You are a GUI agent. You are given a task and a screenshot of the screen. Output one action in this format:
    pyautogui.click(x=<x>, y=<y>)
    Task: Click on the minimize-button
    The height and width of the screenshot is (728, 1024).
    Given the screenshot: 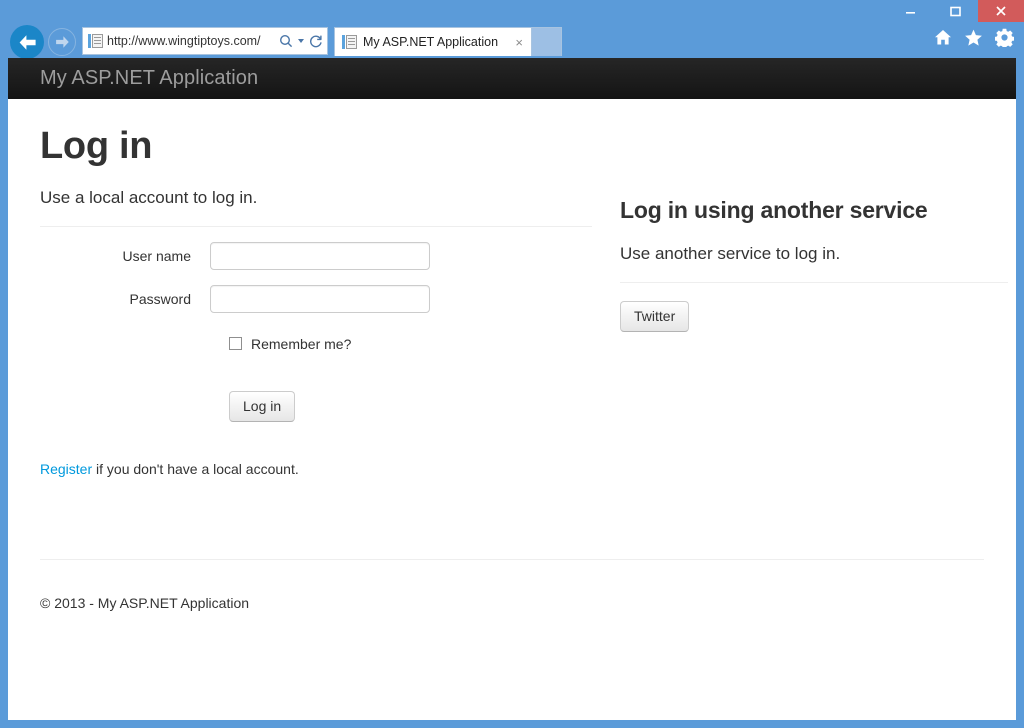 What is the action you would take?
    pyautogui.click(x=910, y=11)
    